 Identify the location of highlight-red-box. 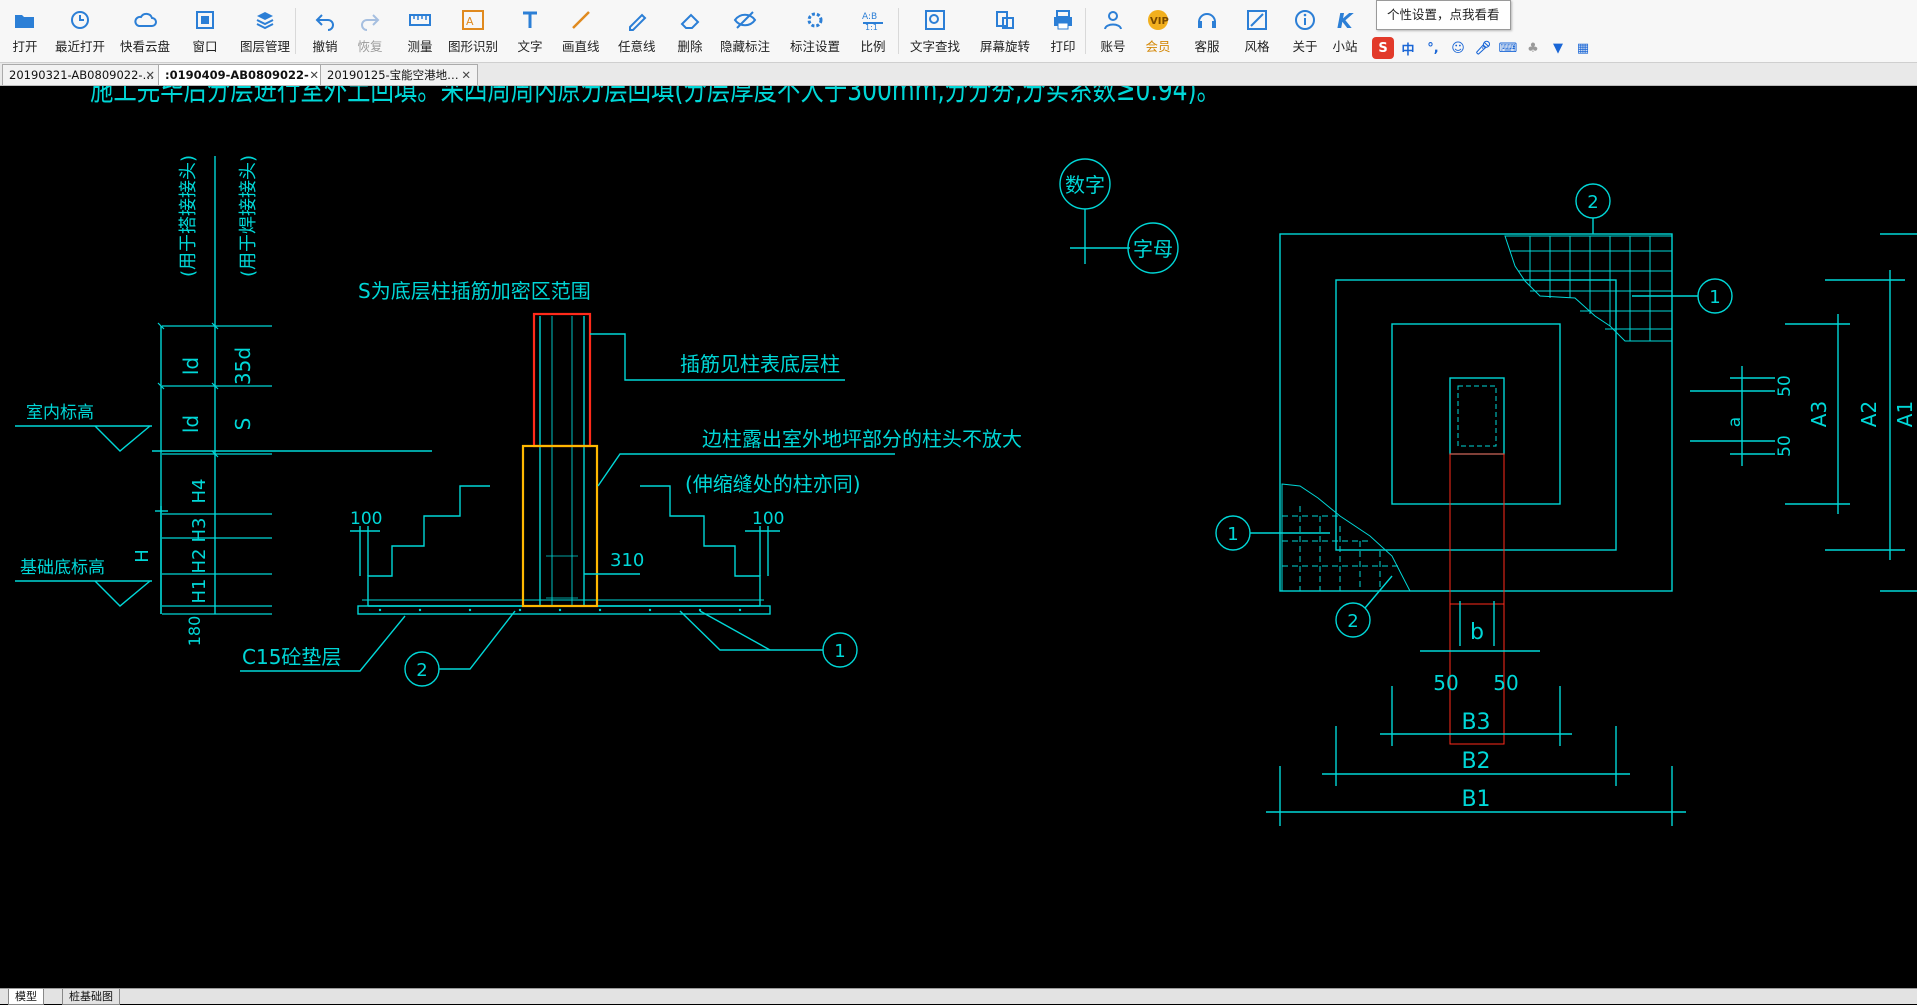
(562, 380).